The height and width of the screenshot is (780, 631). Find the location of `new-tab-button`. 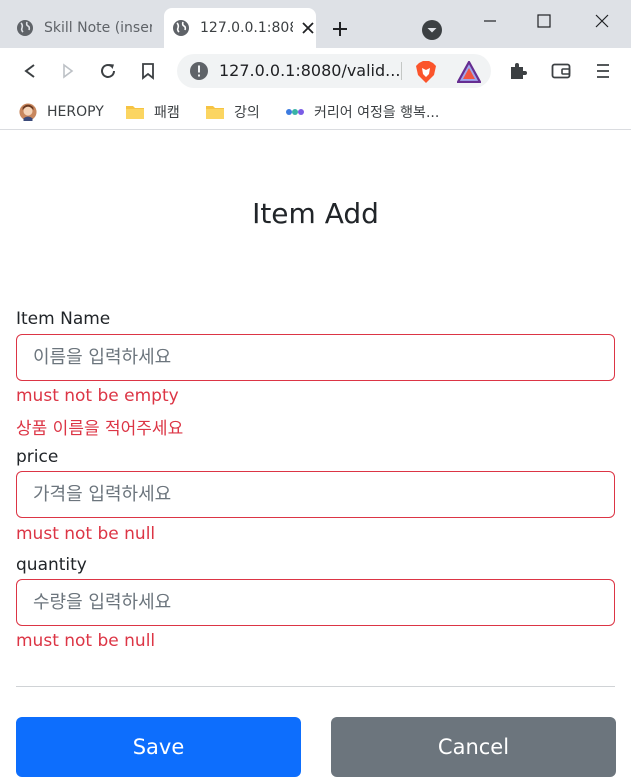

new-tab-button is located at coordinates (340, 29).